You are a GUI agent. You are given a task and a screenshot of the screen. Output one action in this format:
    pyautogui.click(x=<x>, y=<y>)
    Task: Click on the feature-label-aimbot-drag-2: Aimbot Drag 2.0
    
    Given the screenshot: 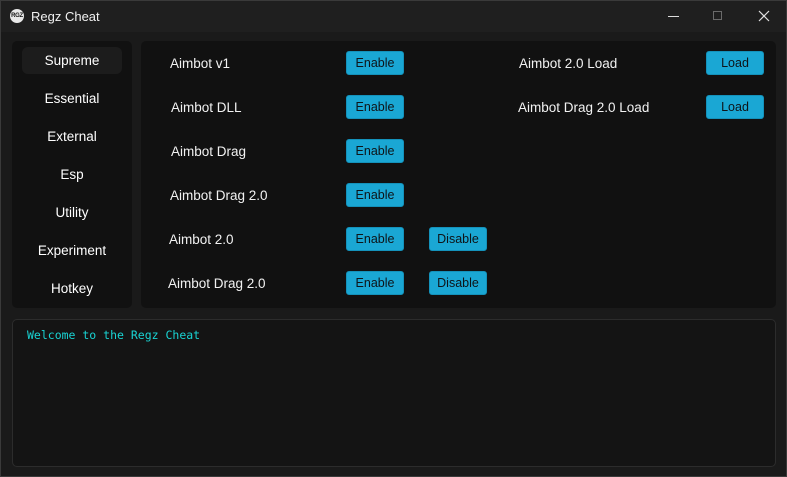 What is the action you would take?
    pyautogui.click(x=219, y=195)
    